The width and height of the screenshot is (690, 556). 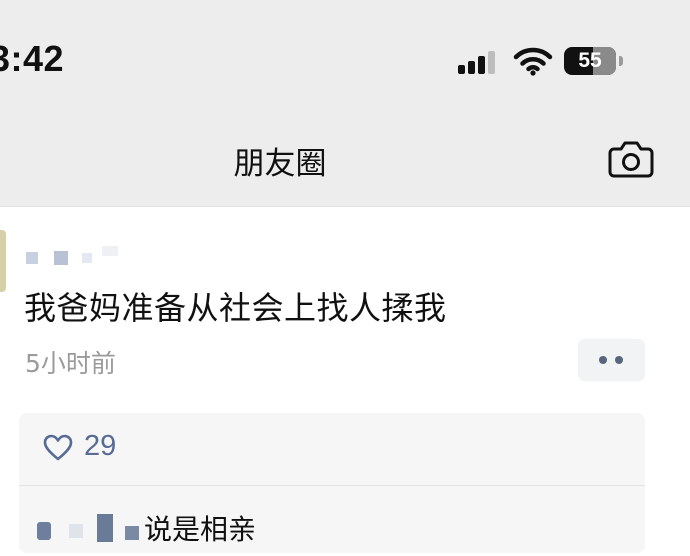 What do you see at coordinates (235, 308) in the screenshot?
I see `post-text: 我爸妈准备从社会上找人揉我` at bounding box center [235, 308].